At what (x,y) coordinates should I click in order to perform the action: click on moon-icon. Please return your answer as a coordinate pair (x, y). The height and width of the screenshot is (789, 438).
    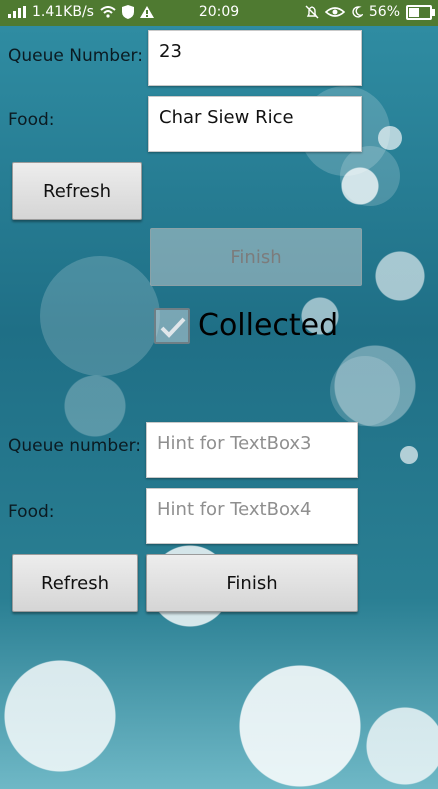
    Looking at the image, I should click on (357, 12).